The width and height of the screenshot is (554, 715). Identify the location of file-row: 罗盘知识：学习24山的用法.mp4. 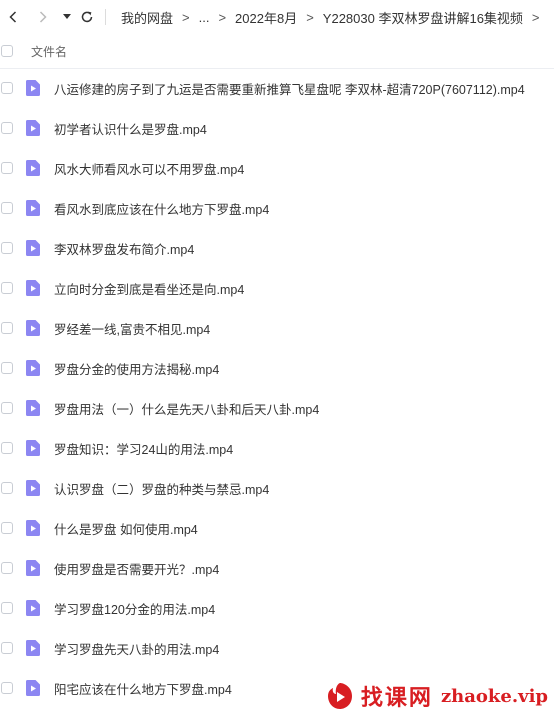
(277, 448).